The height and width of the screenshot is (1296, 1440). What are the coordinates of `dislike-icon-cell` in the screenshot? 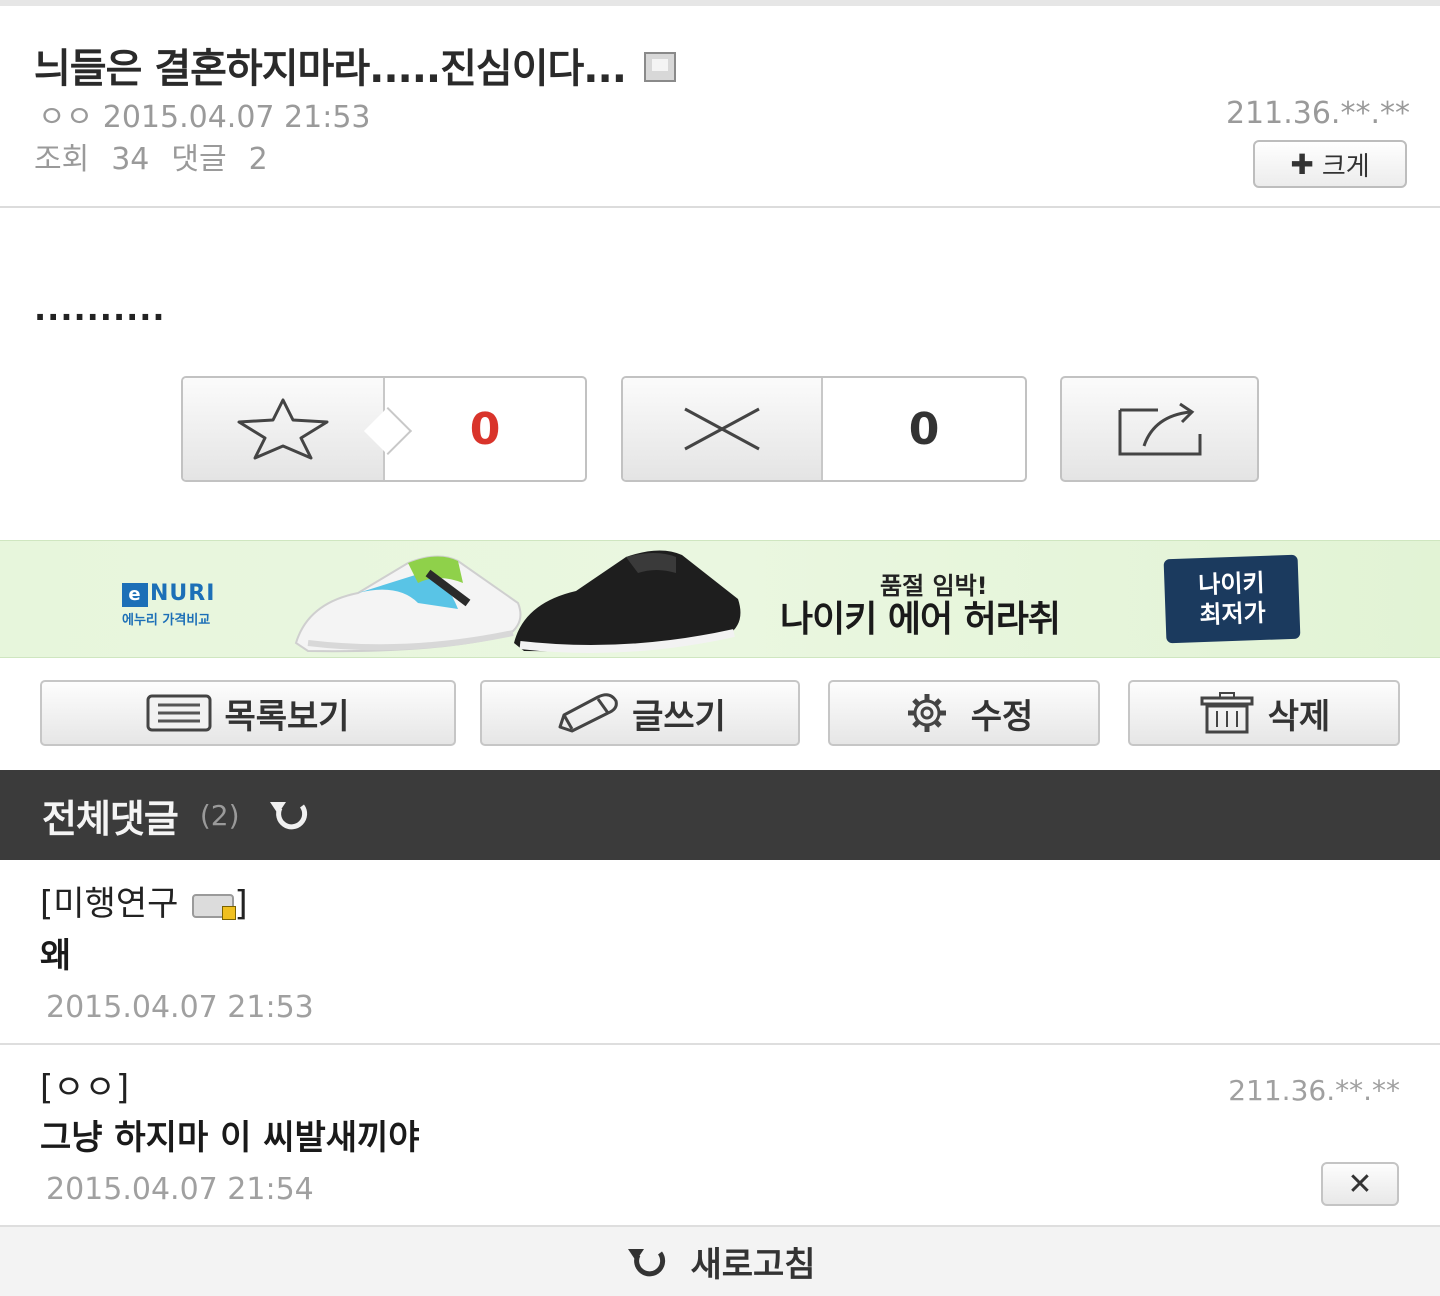 It's located at (723, 429).